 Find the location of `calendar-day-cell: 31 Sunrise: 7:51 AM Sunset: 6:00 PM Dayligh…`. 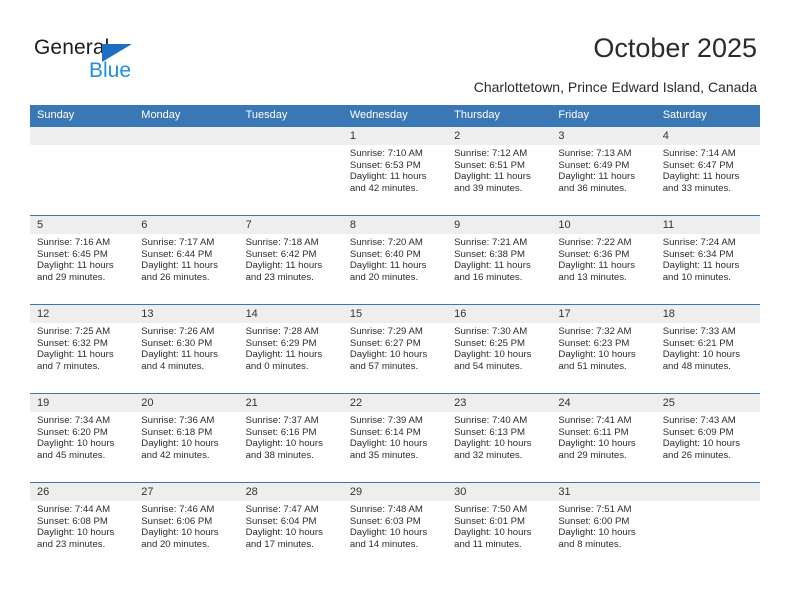

calendar-day-cell: 31 Sunrise: 7:51 AM Sunset: 6:00 PM Dayligh… is located at coordinates (603, 527).